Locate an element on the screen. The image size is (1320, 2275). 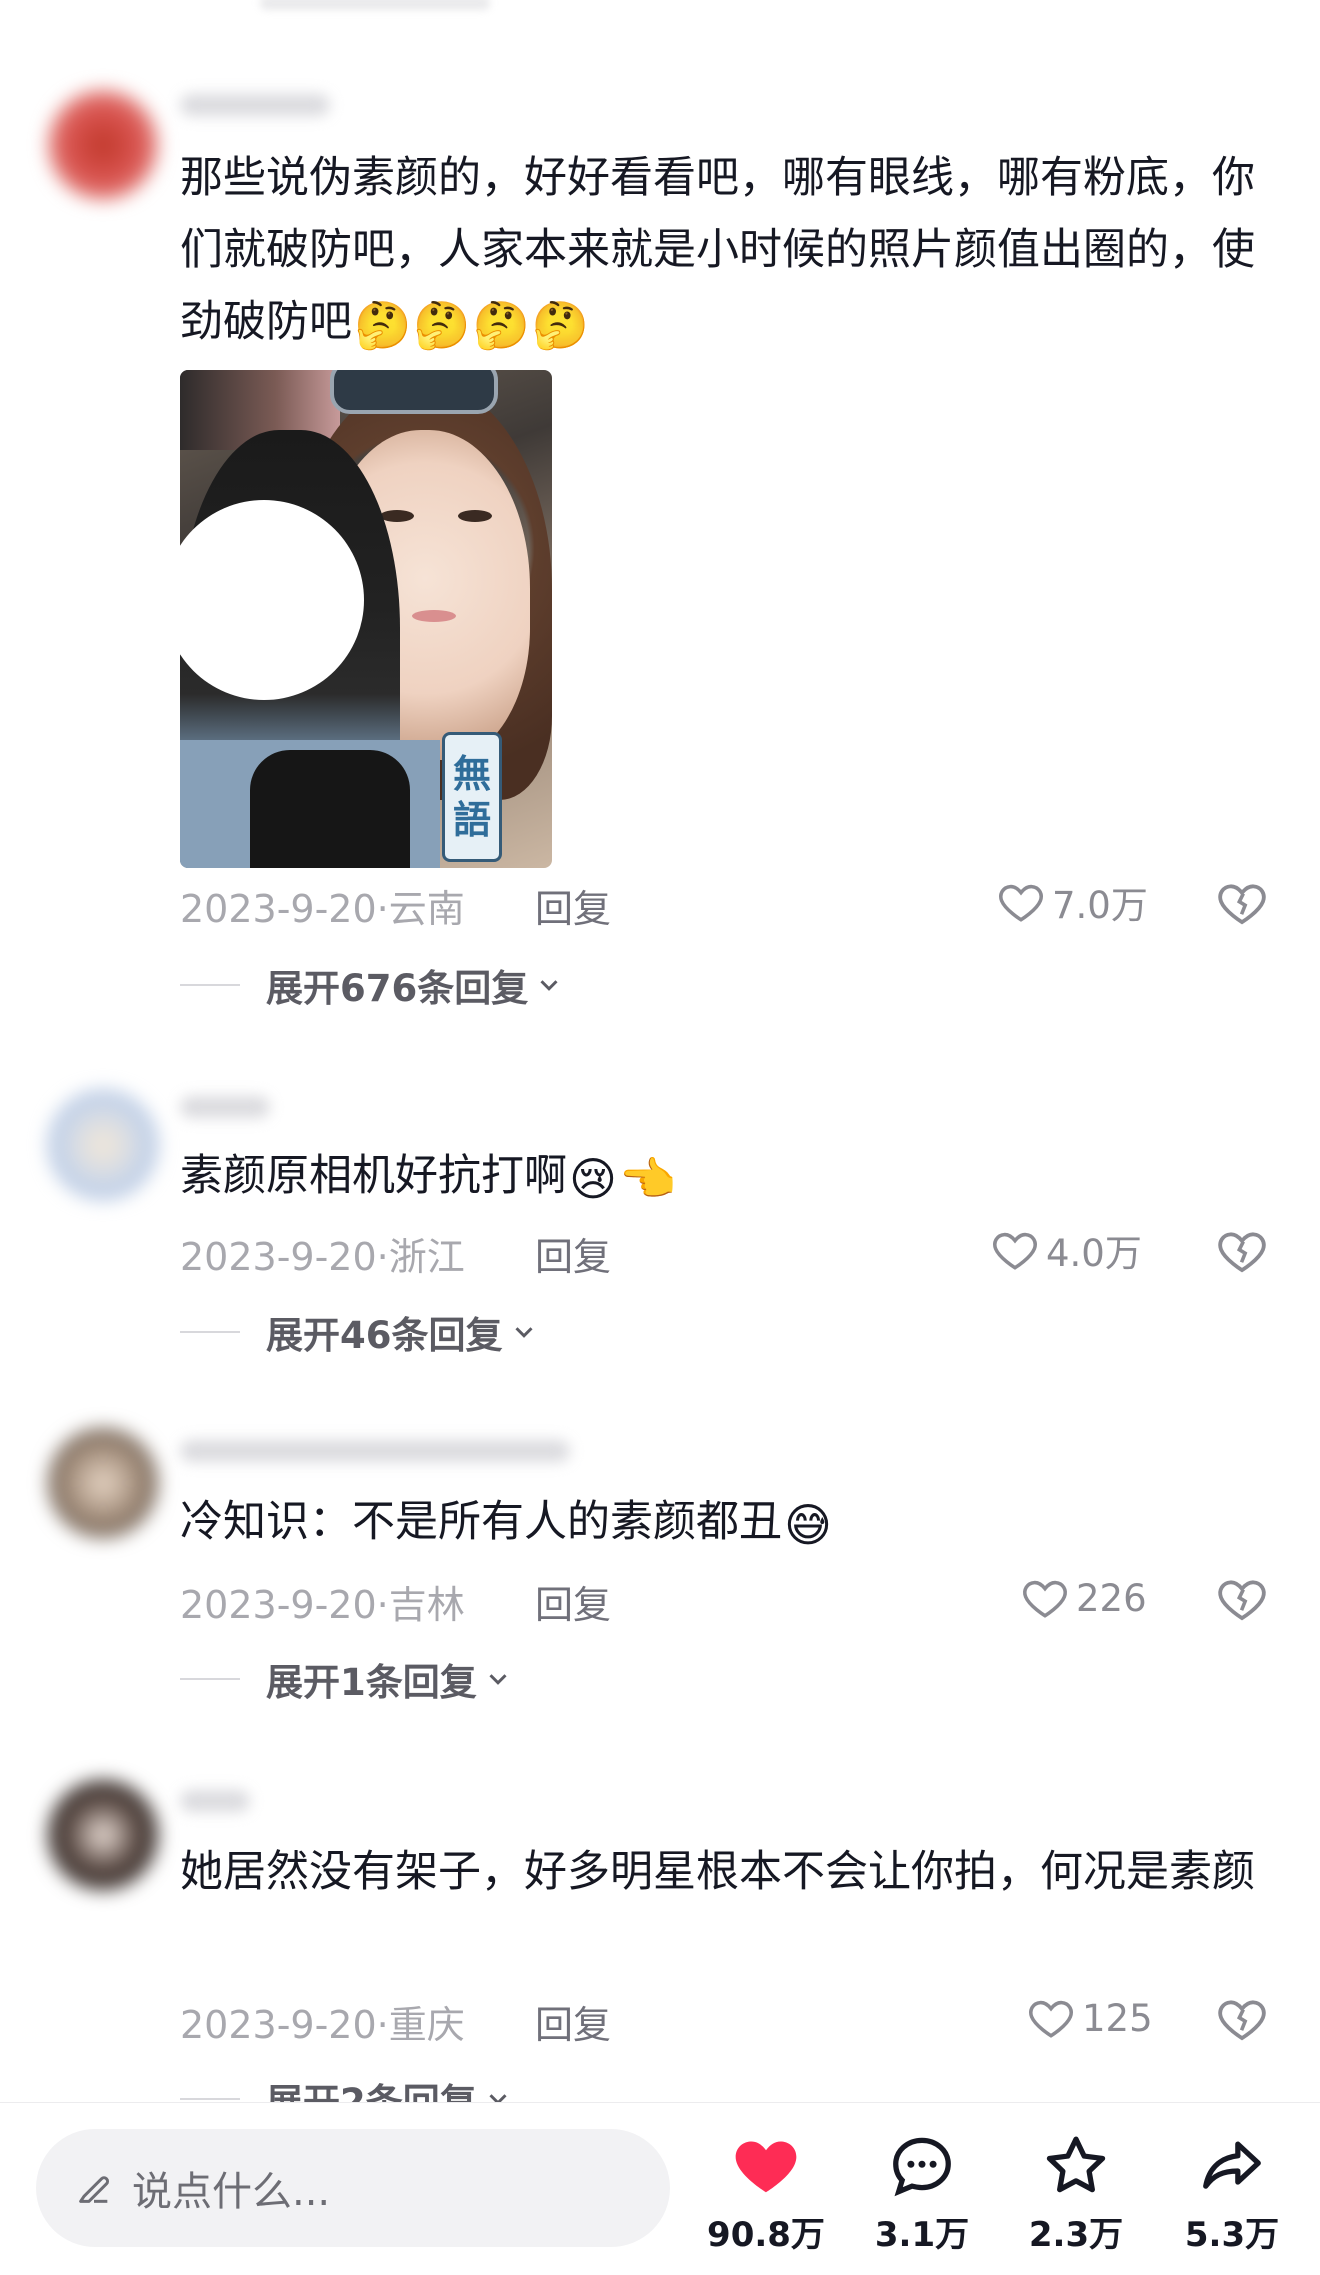
like-button: 226 is located at coordinates (1083, 1598).